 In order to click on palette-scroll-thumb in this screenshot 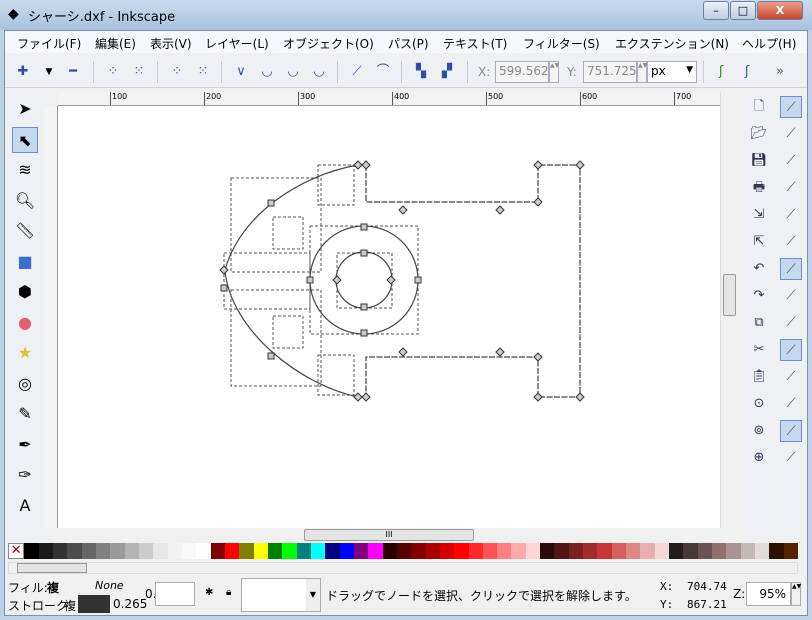, I will do `click(52, 568)`.